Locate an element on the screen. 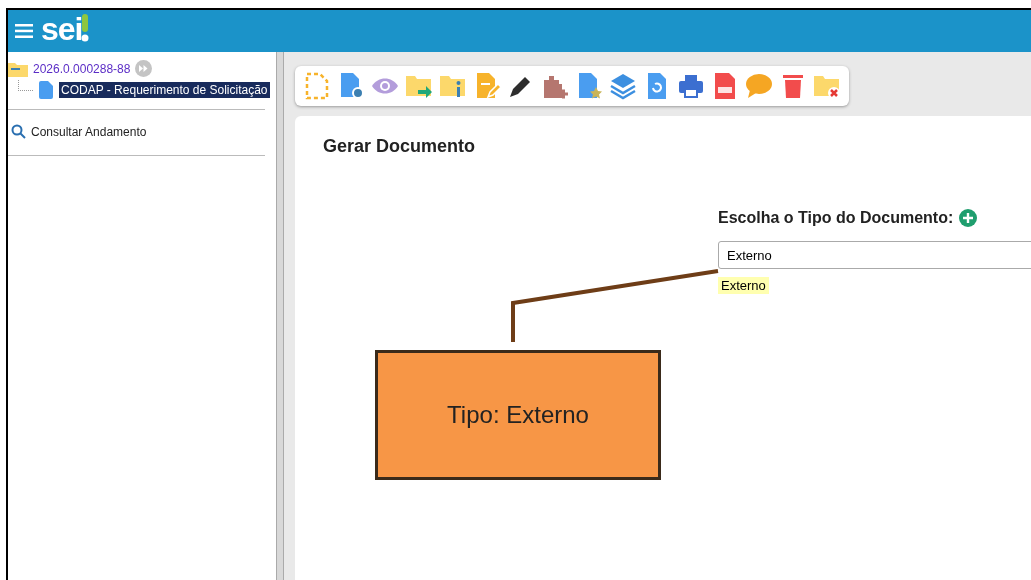 The width and height of the screenshot is (1031, 580). page-title: Gerar Documento is located at coordinates (400, 146).